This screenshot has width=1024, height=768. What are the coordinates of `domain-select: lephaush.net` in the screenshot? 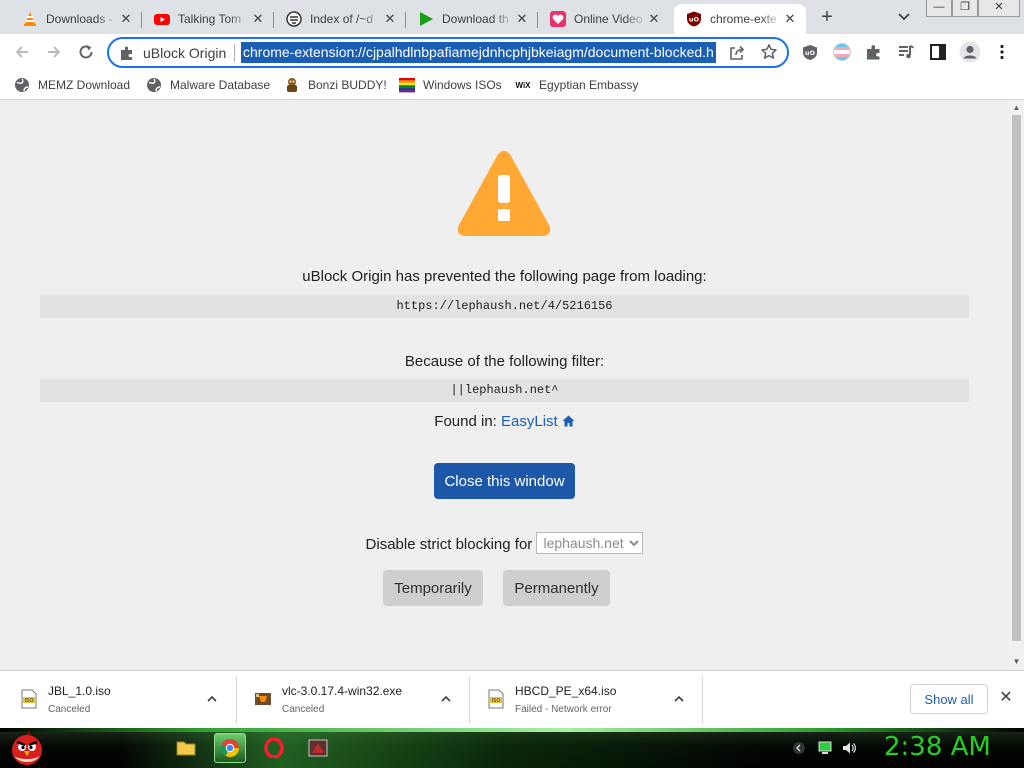 It's located at (590, 543).